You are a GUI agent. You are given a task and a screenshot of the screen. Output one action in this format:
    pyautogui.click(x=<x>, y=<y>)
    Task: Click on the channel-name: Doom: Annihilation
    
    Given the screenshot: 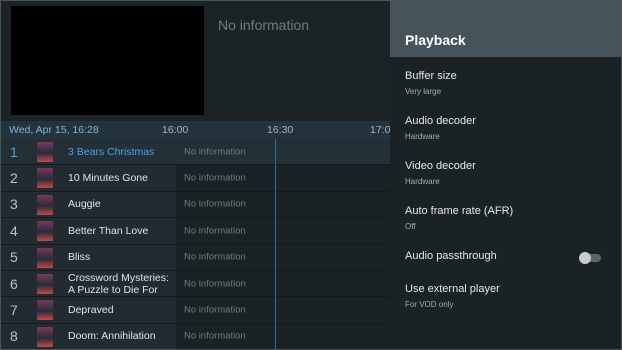 What is the action you would take?
    pyautogui.click(x=112, y=336)
    